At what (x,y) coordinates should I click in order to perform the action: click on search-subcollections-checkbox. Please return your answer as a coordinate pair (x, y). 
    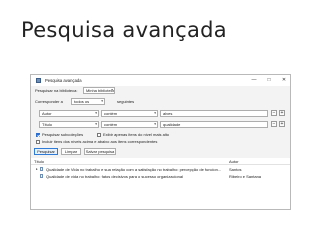
    Looking at the image, I should click on (38, 135).